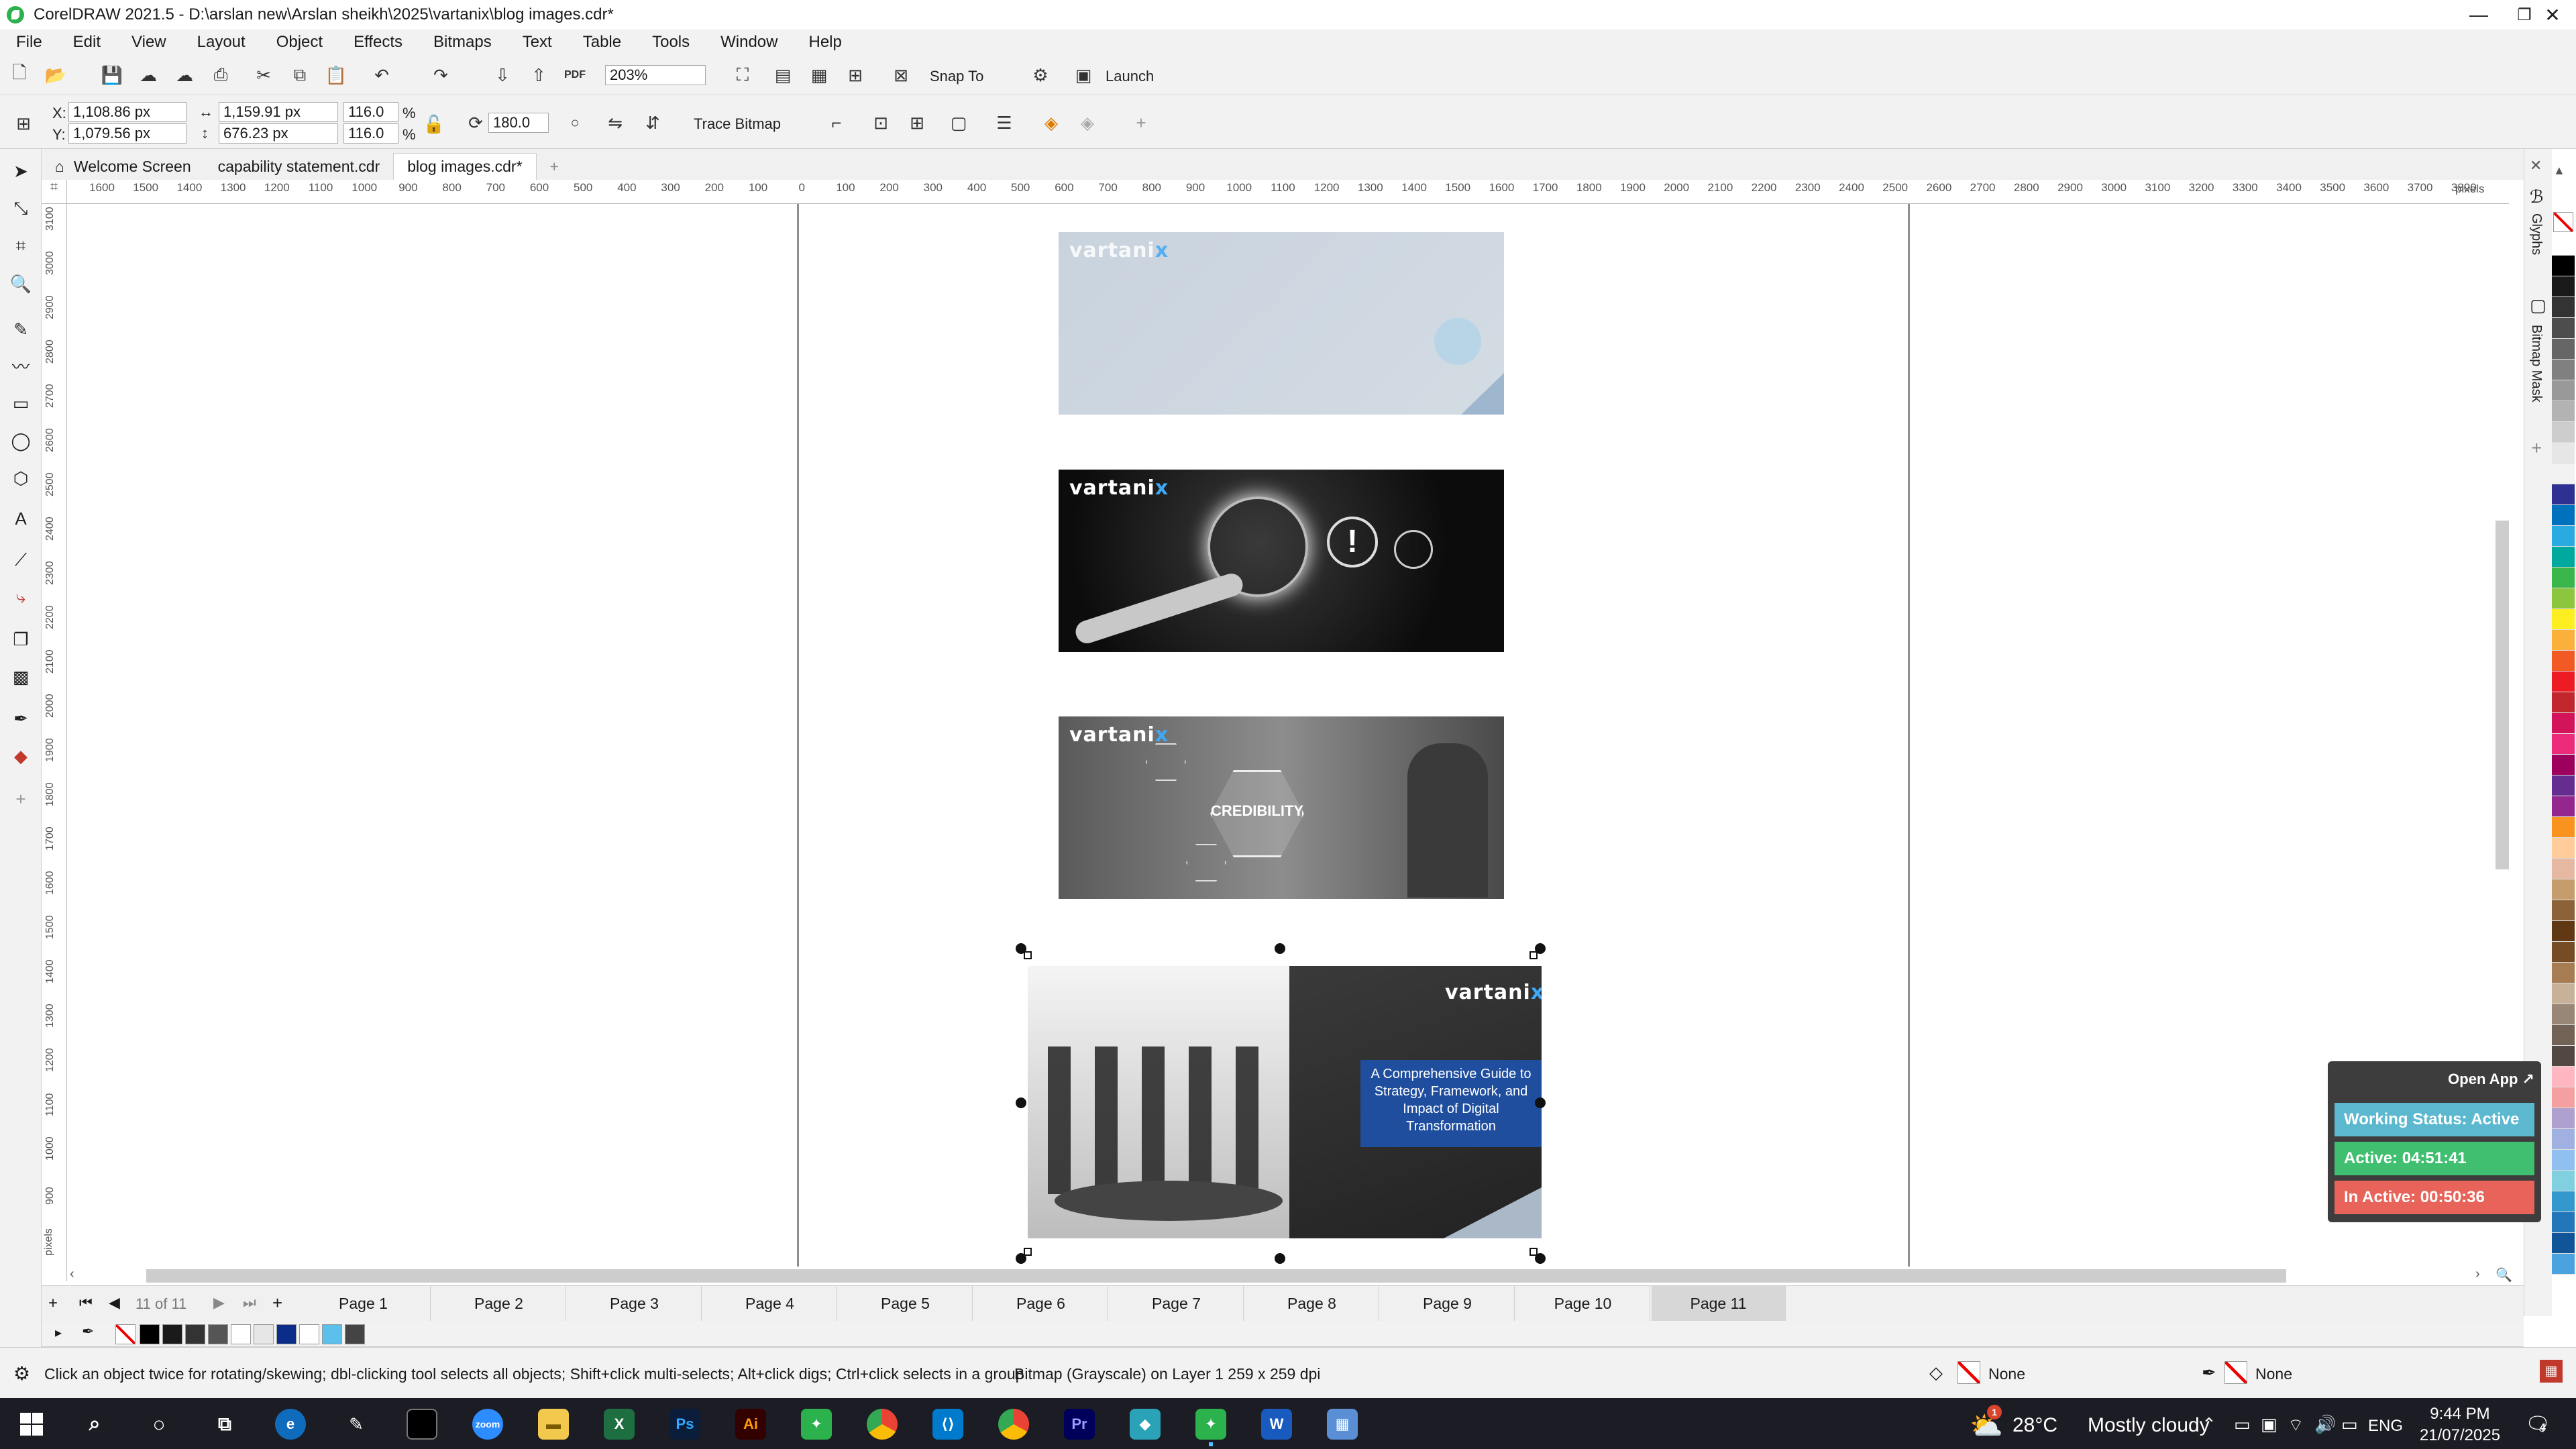 The width and height of the screenshot is (2576, 1449). I want to click on eyedropper-icon: ✒, so click(88, 1331).